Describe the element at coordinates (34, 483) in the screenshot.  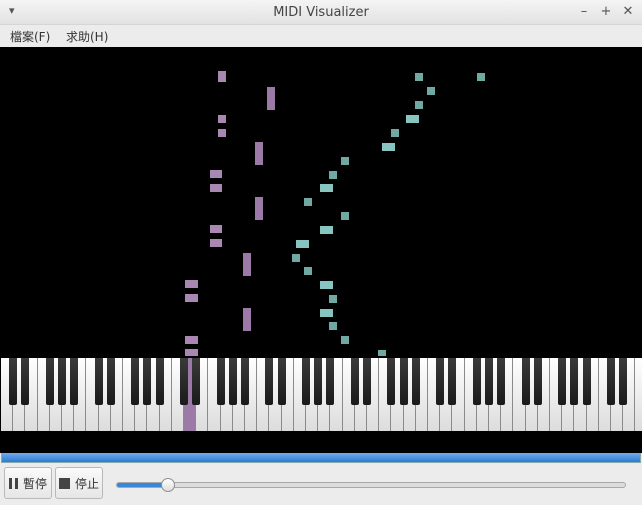
I see `pause-label: 暫停` at that location.